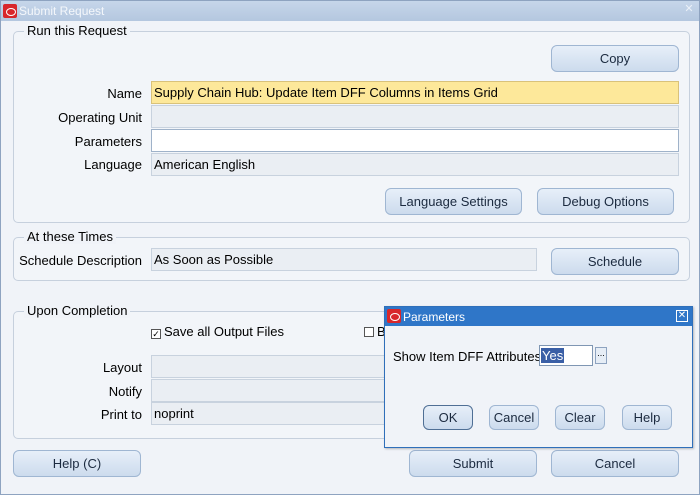 The width and height of the screenshot is (700, 495). Describe the element at coordinates (70, 236) in the screenshot. I see `times-group-title: At these Times` at that location.